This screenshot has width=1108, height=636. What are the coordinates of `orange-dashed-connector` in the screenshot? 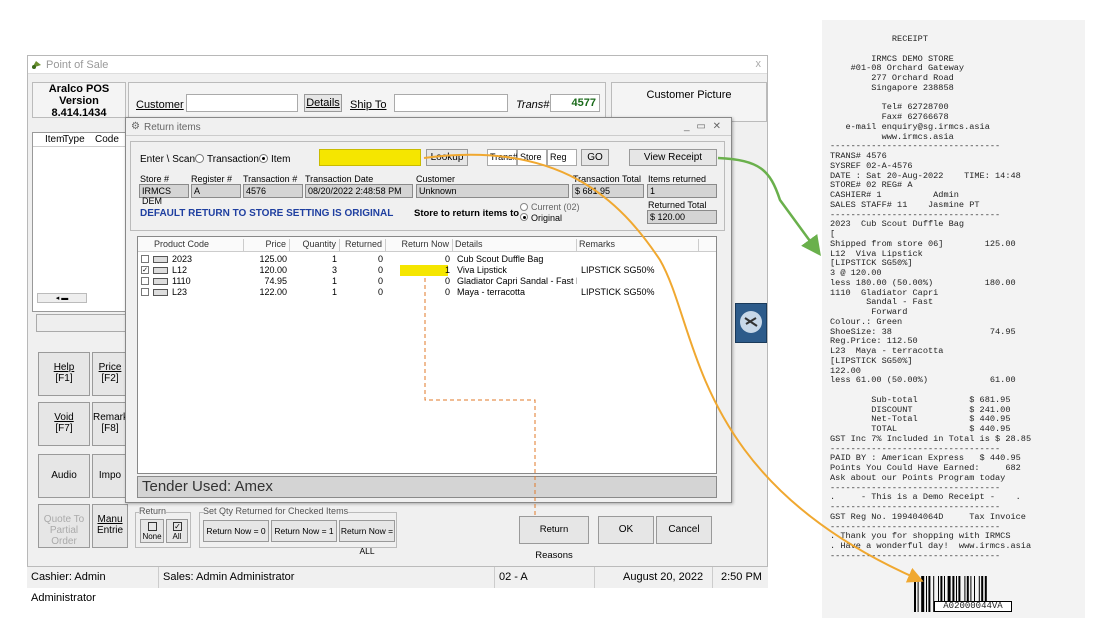 It's located at (480, 397).